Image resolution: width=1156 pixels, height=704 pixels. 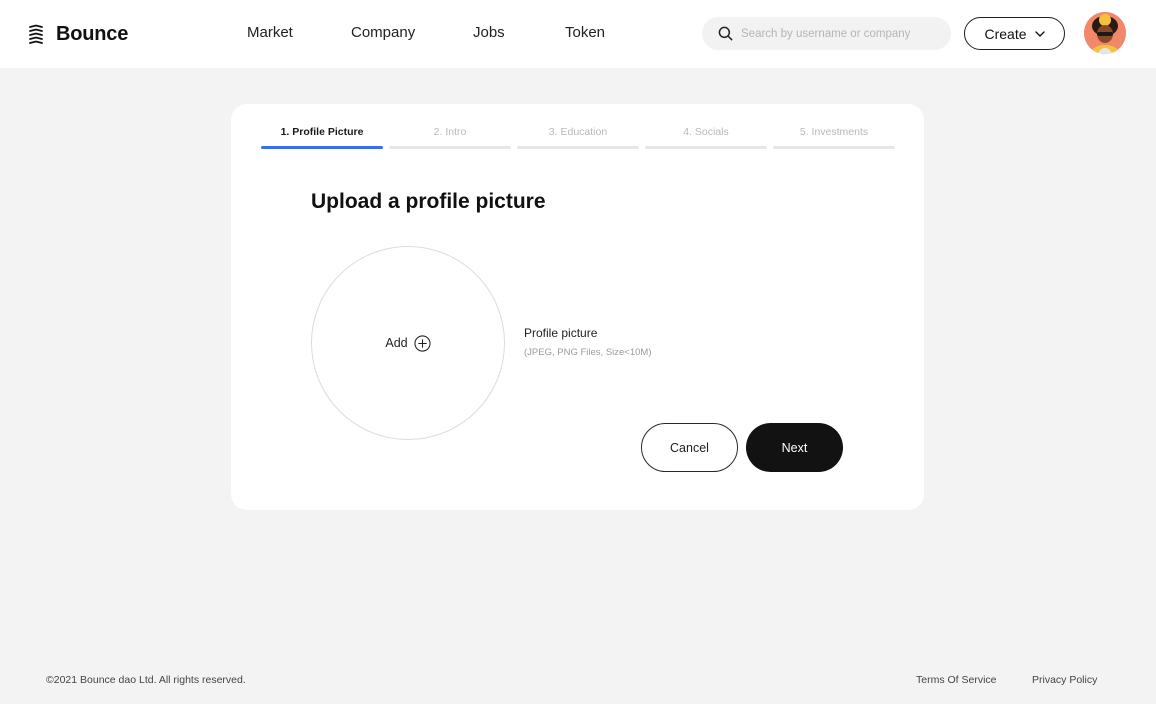 What do you see at coordinates (92, 33) in the screenshot?
I see `brand-name: Bounce` at bounding box center [92, 33].